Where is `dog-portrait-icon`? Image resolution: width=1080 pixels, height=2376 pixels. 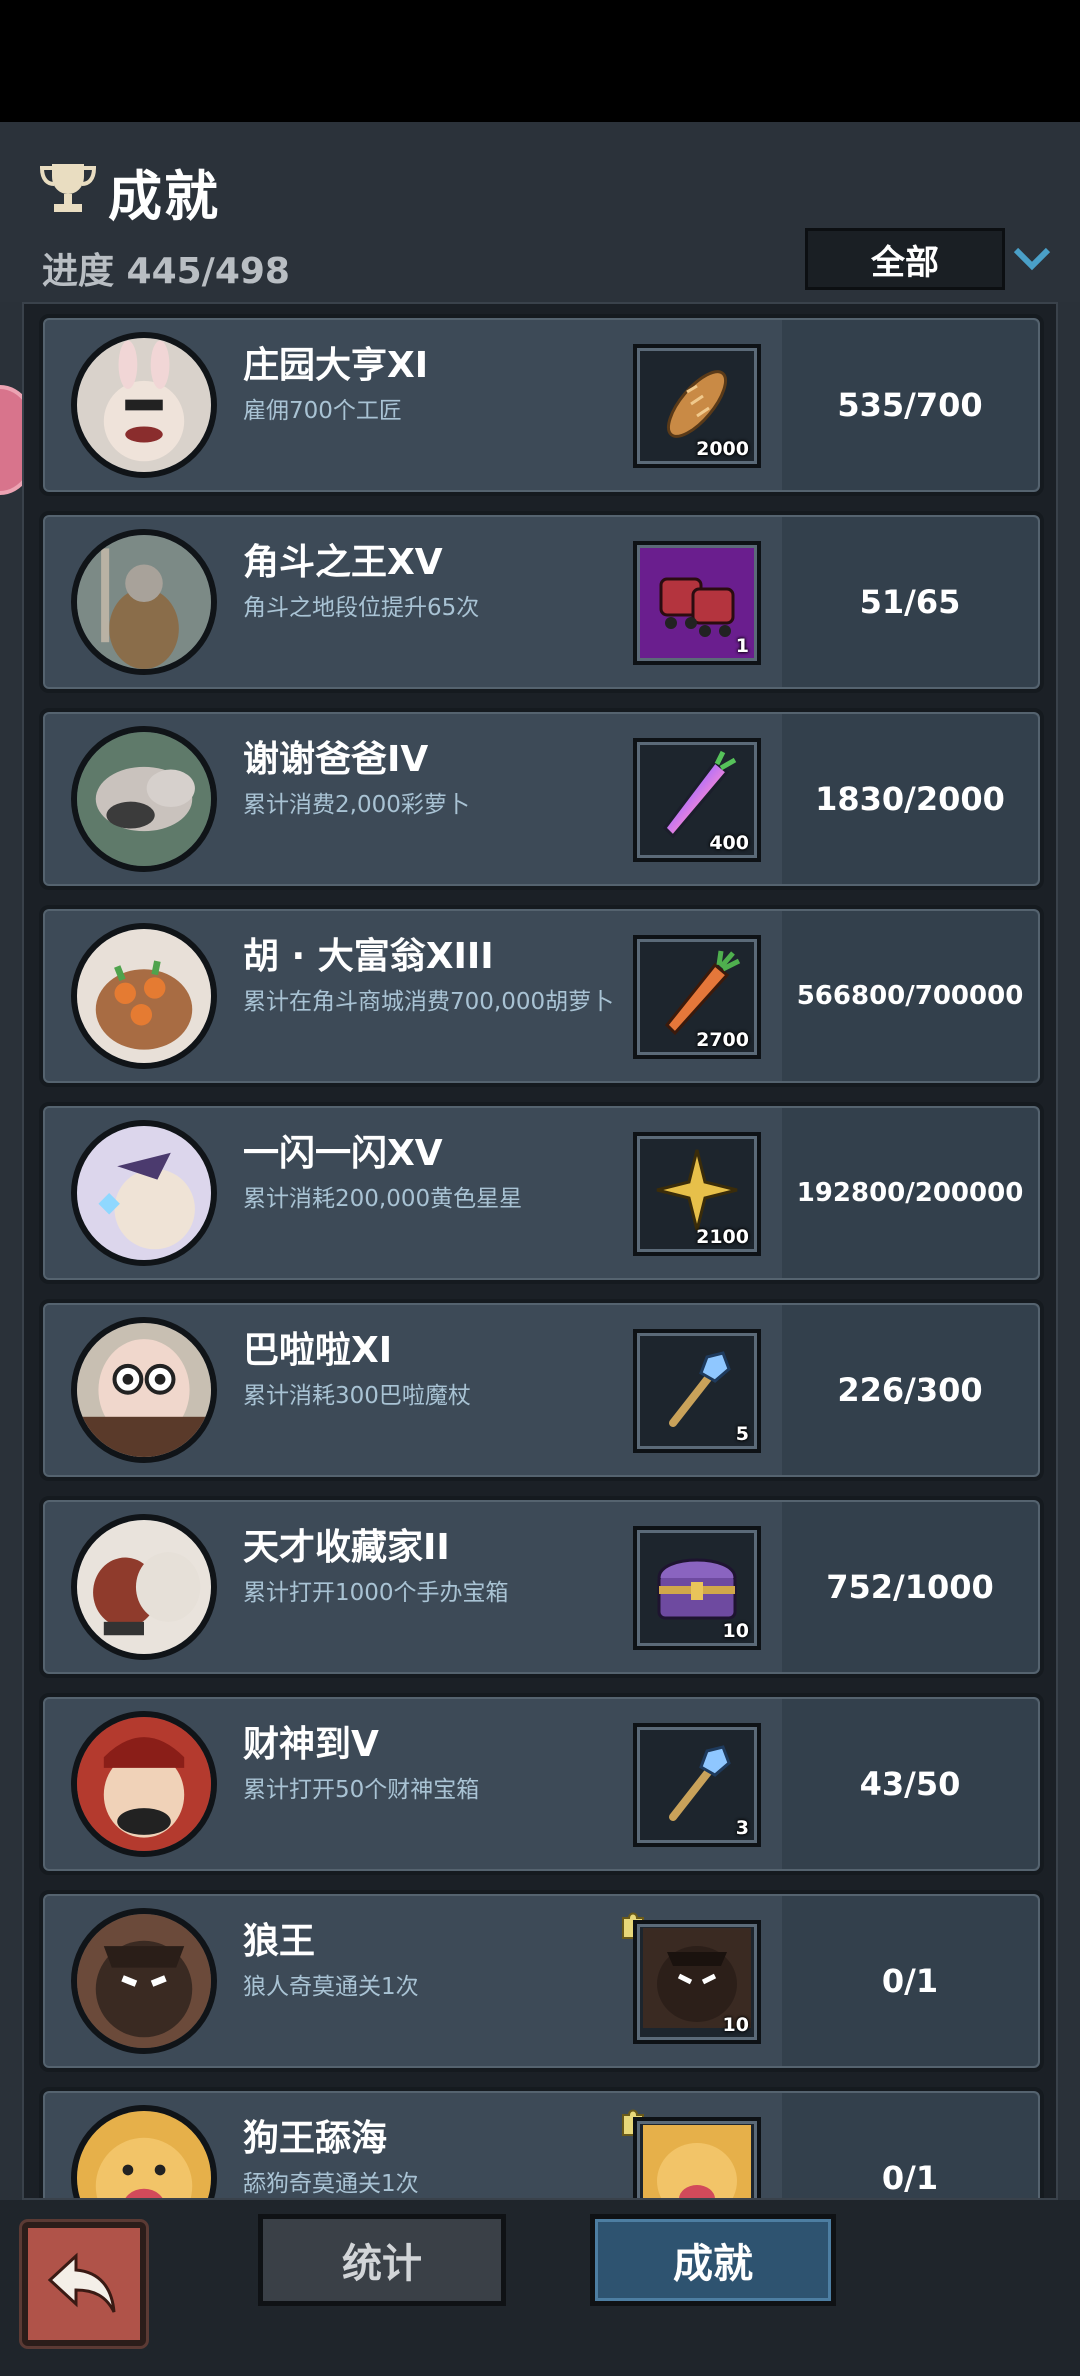 dog-portrait-icon is located at coordinates (697, 2161).